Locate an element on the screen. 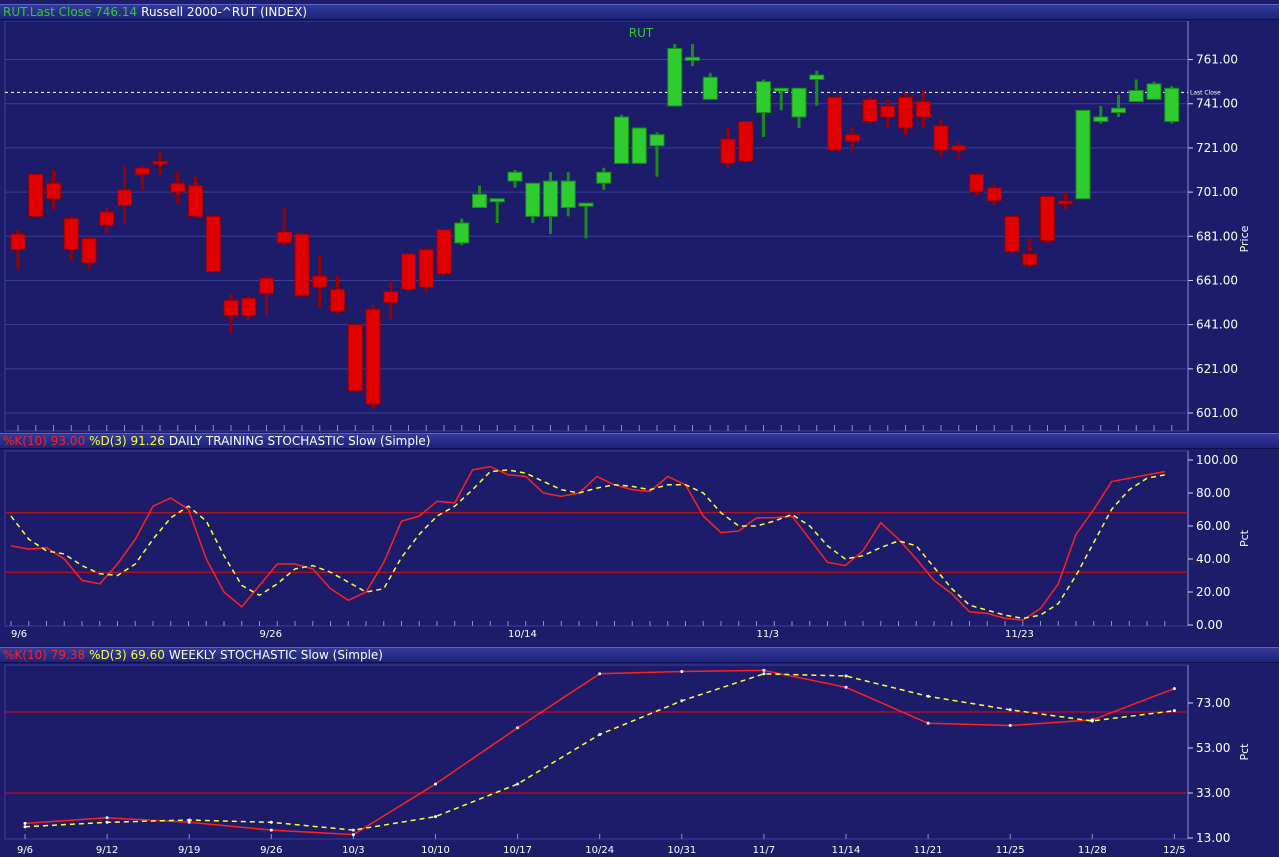 Image resolution: width=1279 pixels, height=857 pixels. x-tick-label: 10/24 is located at coordinates (599, 850).